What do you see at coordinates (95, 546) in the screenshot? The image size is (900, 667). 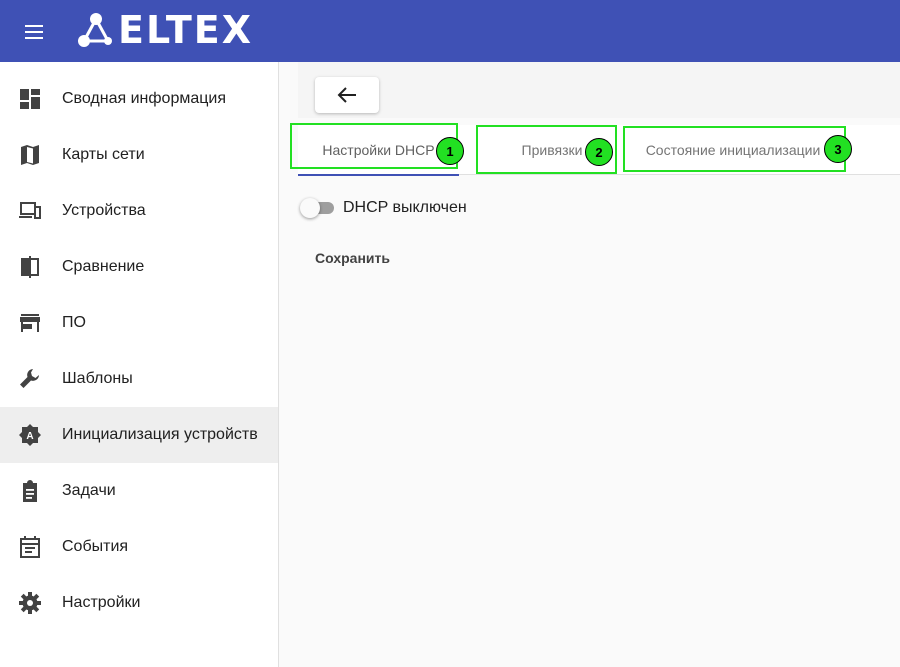 I see `sidebar-item-label: События` at bounding box center [95, 546].